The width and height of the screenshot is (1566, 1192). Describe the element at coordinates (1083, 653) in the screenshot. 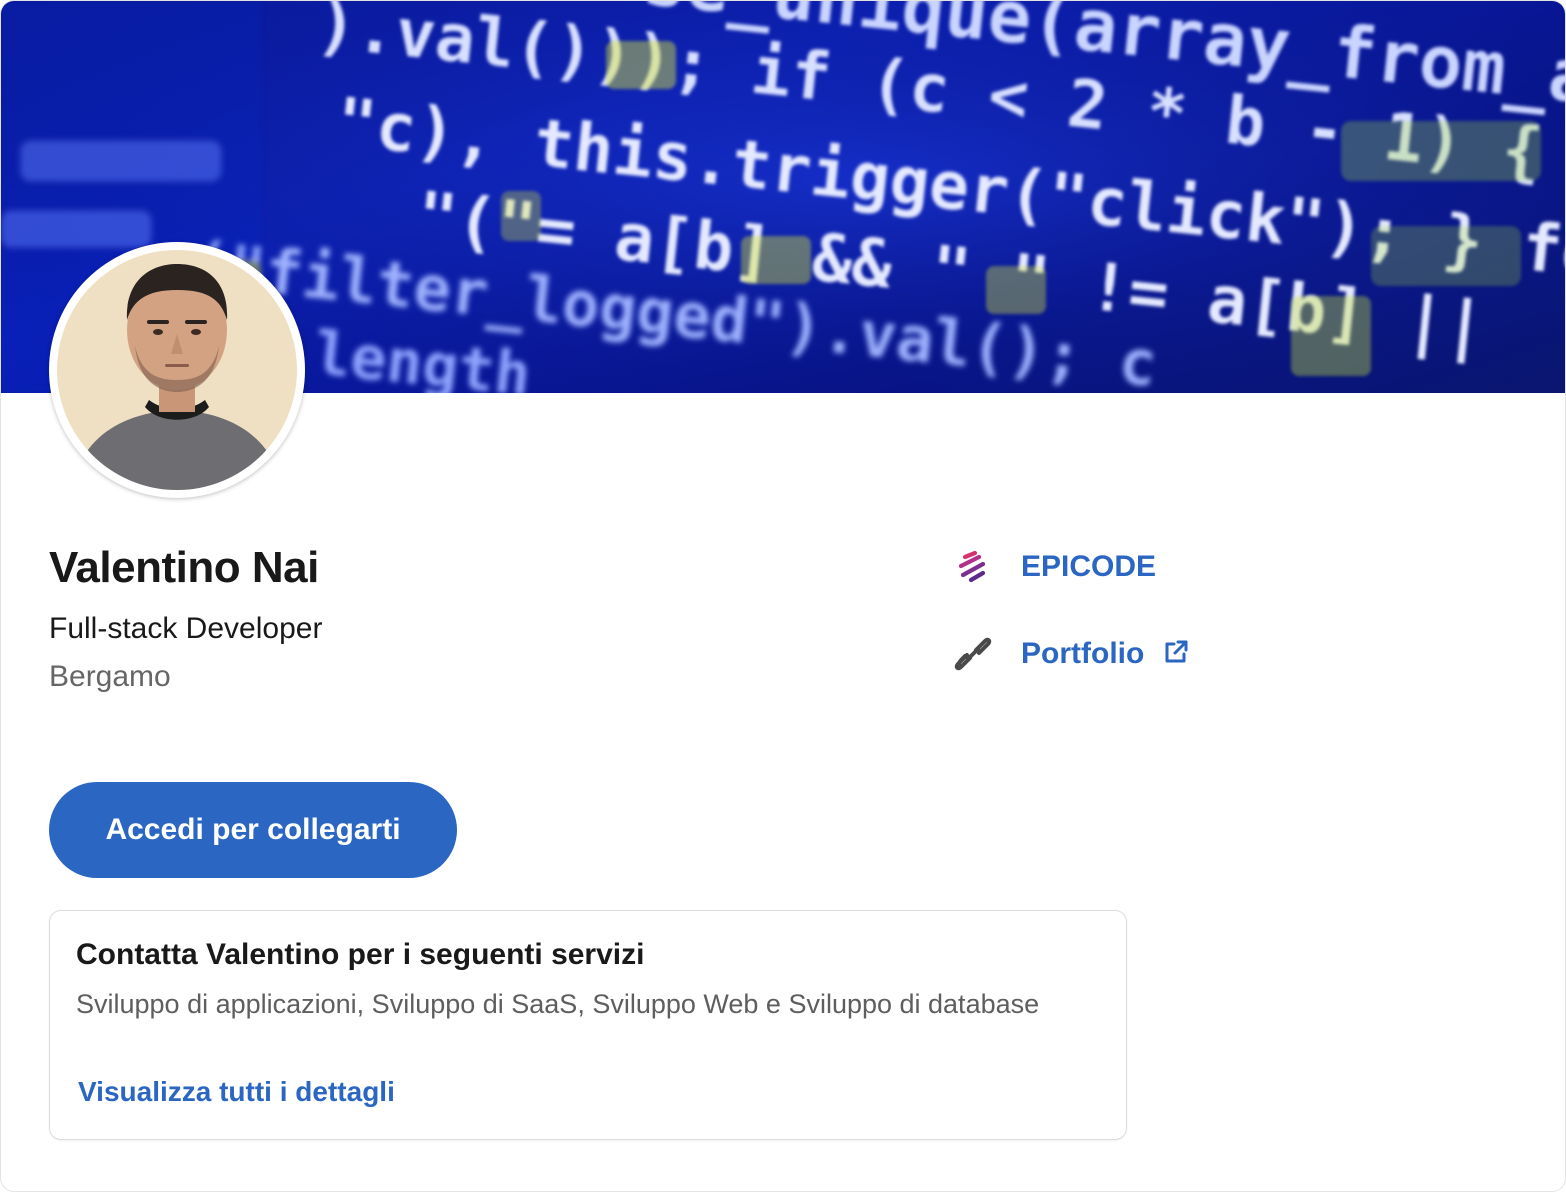

I see `portfolio-label: Portfolio` at that location.